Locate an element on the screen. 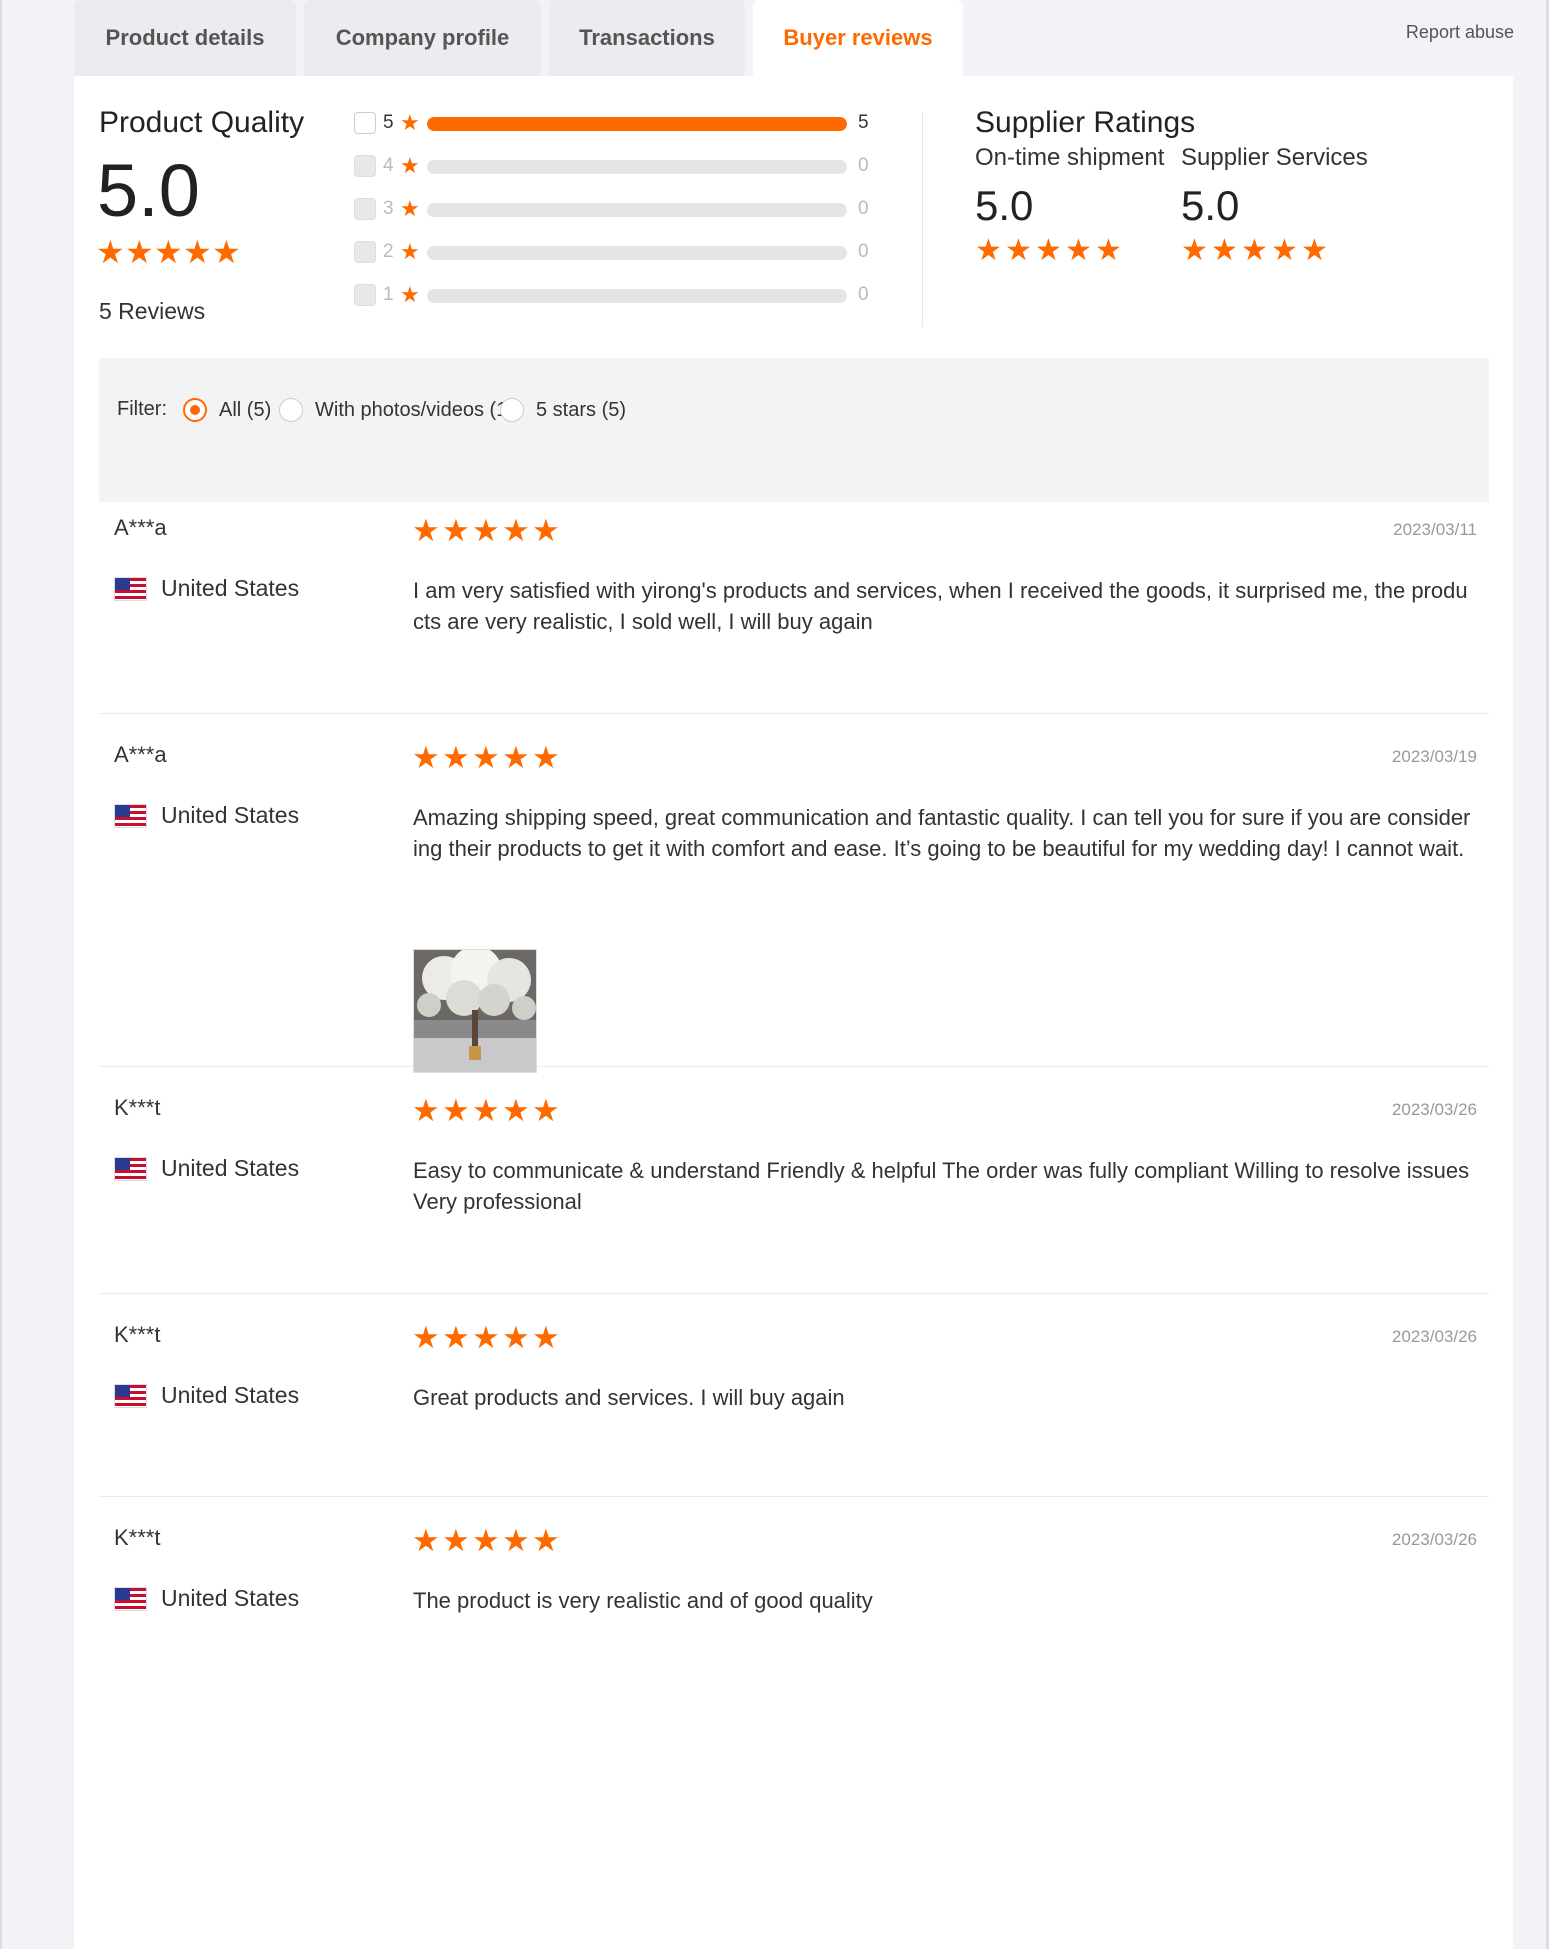 This screenshot has width=1549, height=1949. filter-all: All (5) is located at coordinates (227, 410).